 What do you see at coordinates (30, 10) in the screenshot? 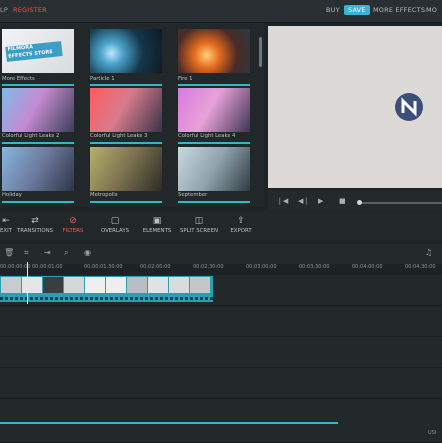
I see `register-link: REGISTER` at bounding box center [30, 10].